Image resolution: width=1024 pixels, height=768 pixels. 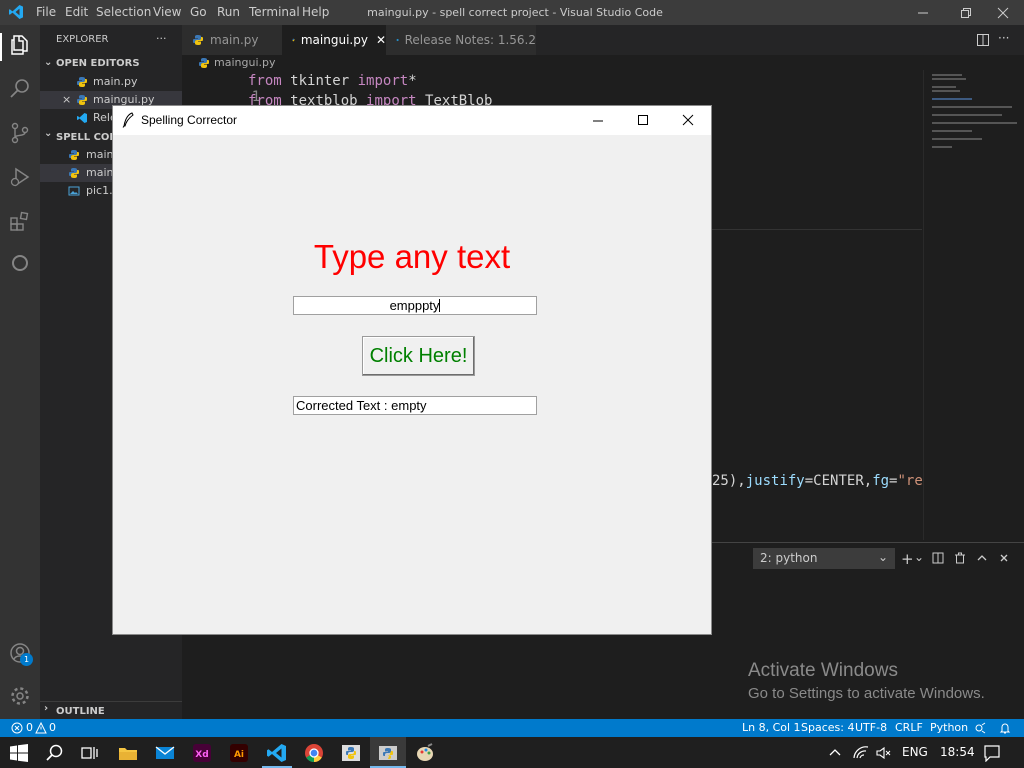 I want to click on tab-main: main.py, so click(x=232, y=40).